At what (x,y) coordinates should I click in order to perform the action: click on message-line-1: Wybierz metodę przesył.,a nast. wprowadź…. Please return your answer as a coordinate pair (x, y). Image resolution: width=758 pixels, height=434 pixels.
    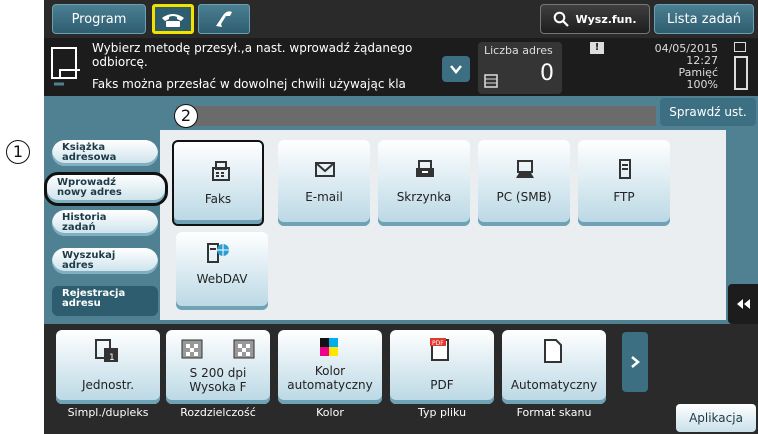
    Looking at the image, I should click on (252, 48).